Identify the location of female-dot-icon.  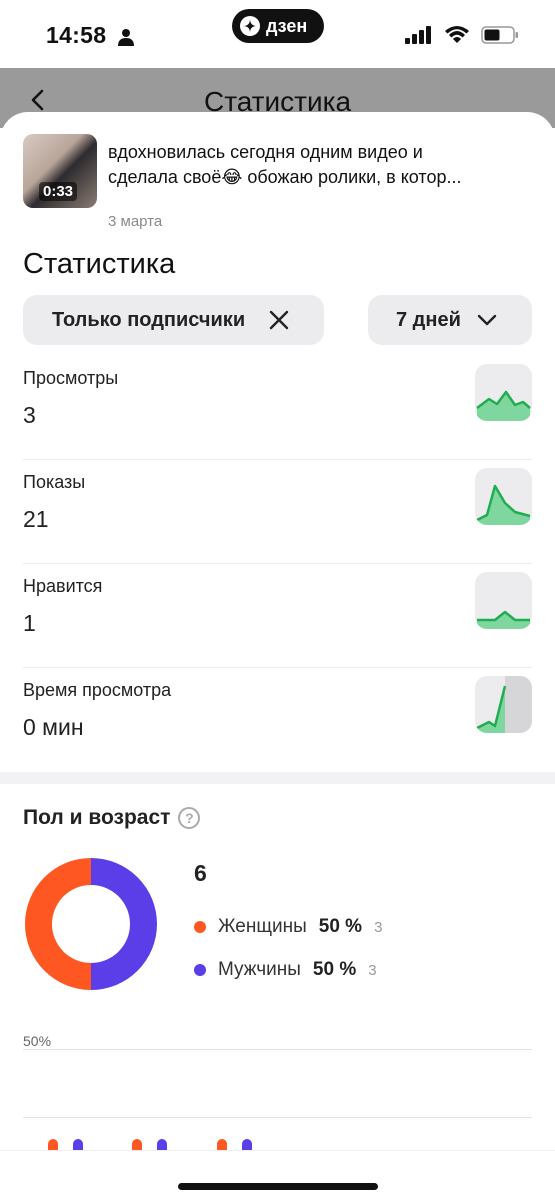
(200, 927).